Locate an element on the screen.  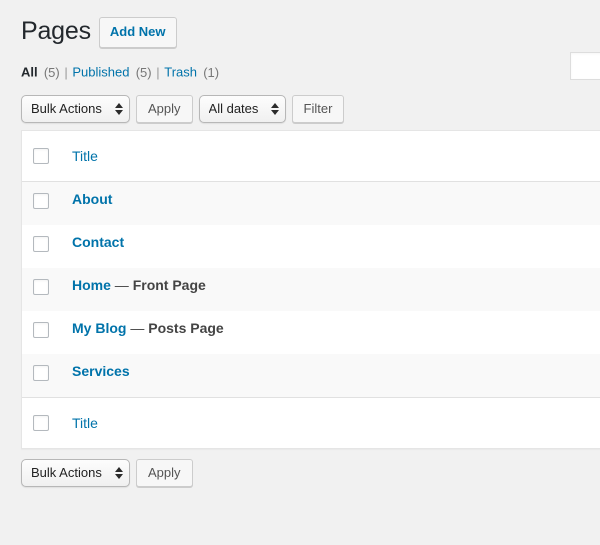
row-title-cell: My Blog — Posts Page is located at coordinates (331, 332).